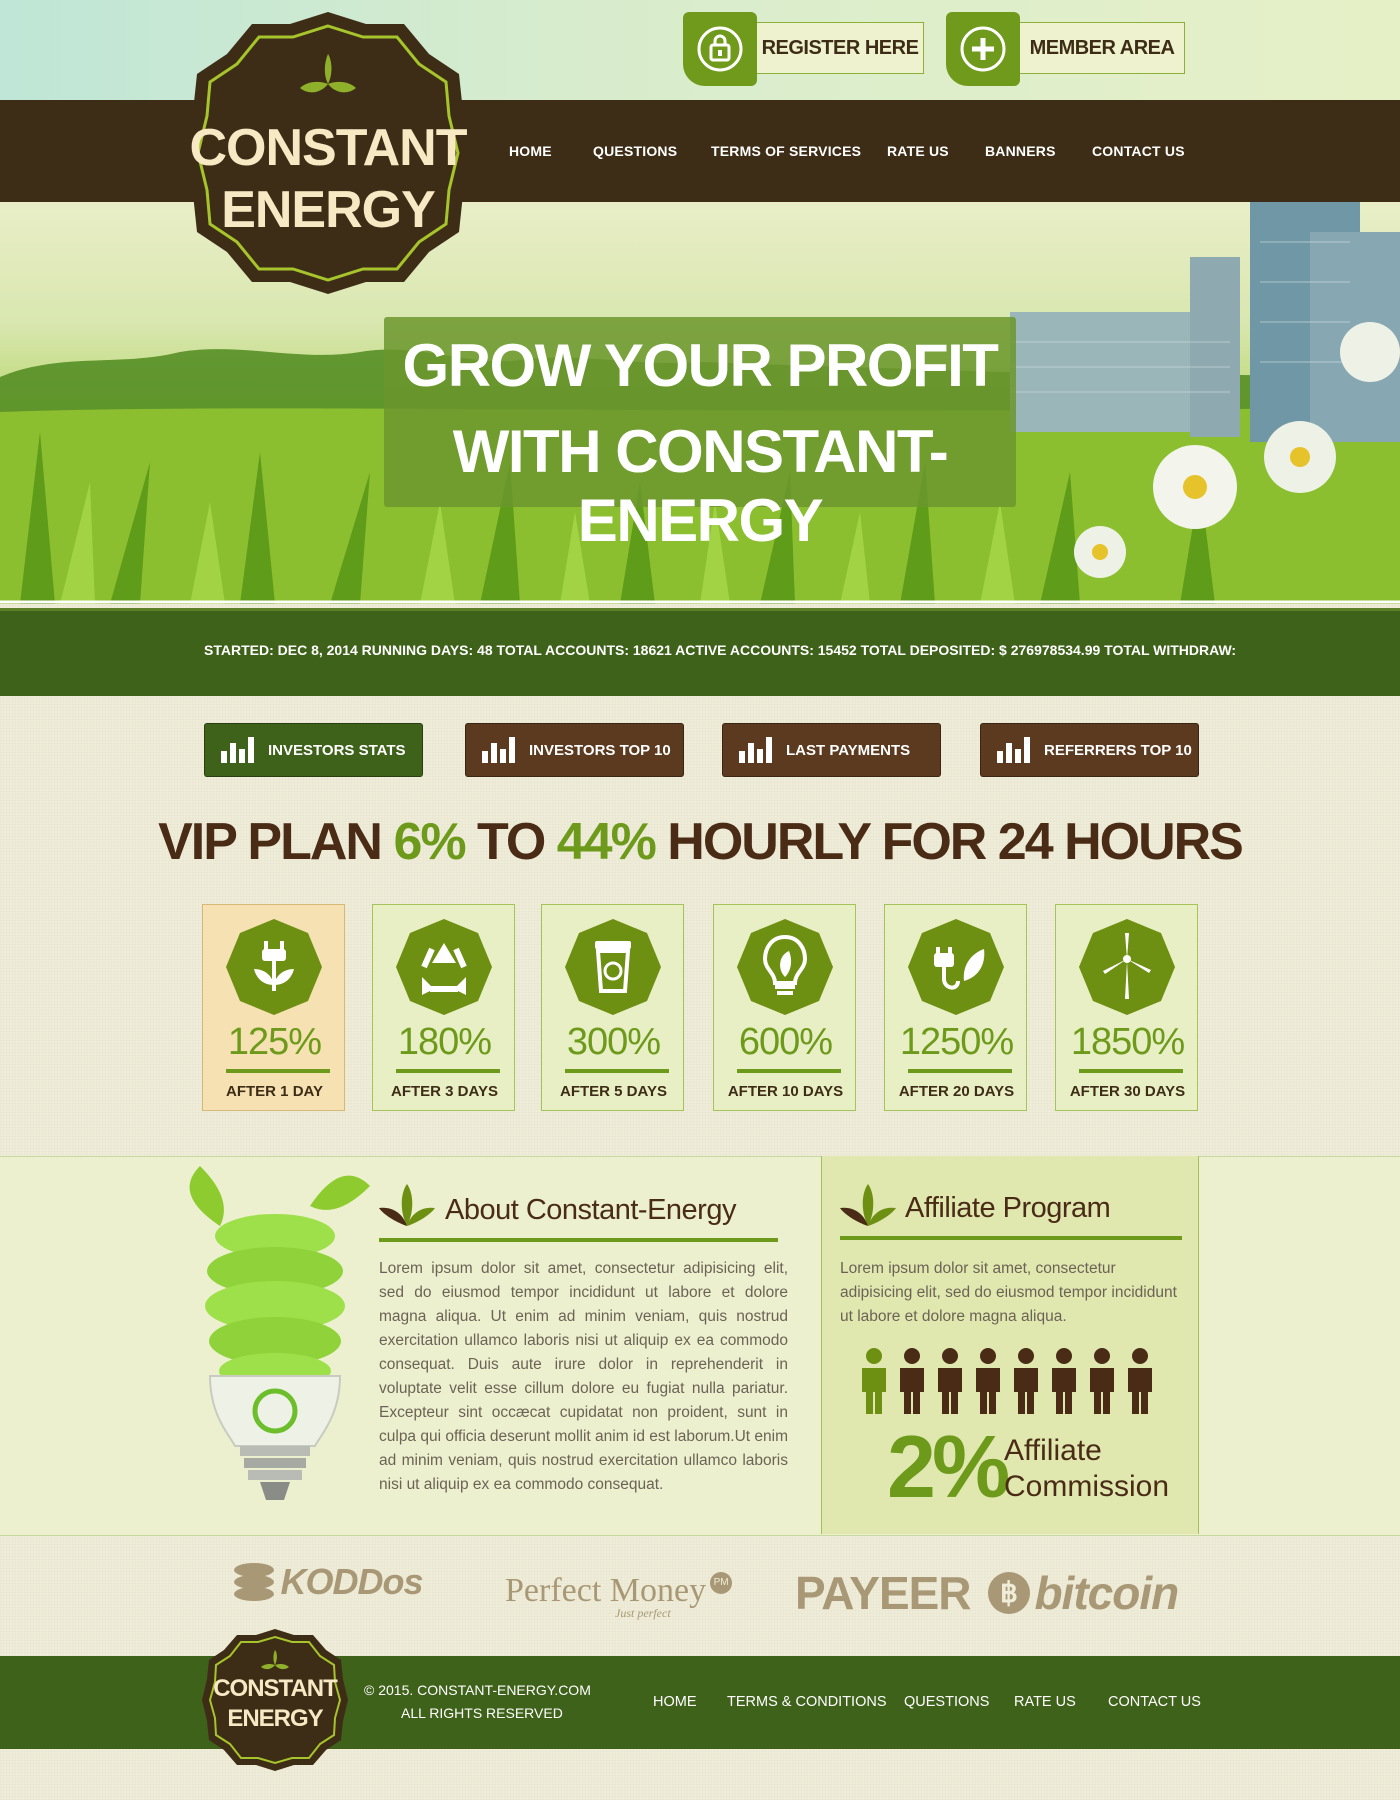 Image resolution: width=1400 pixels, height=1800 pixels. I want to click on affiliate-percentage: 2%, so click(948, 1466).